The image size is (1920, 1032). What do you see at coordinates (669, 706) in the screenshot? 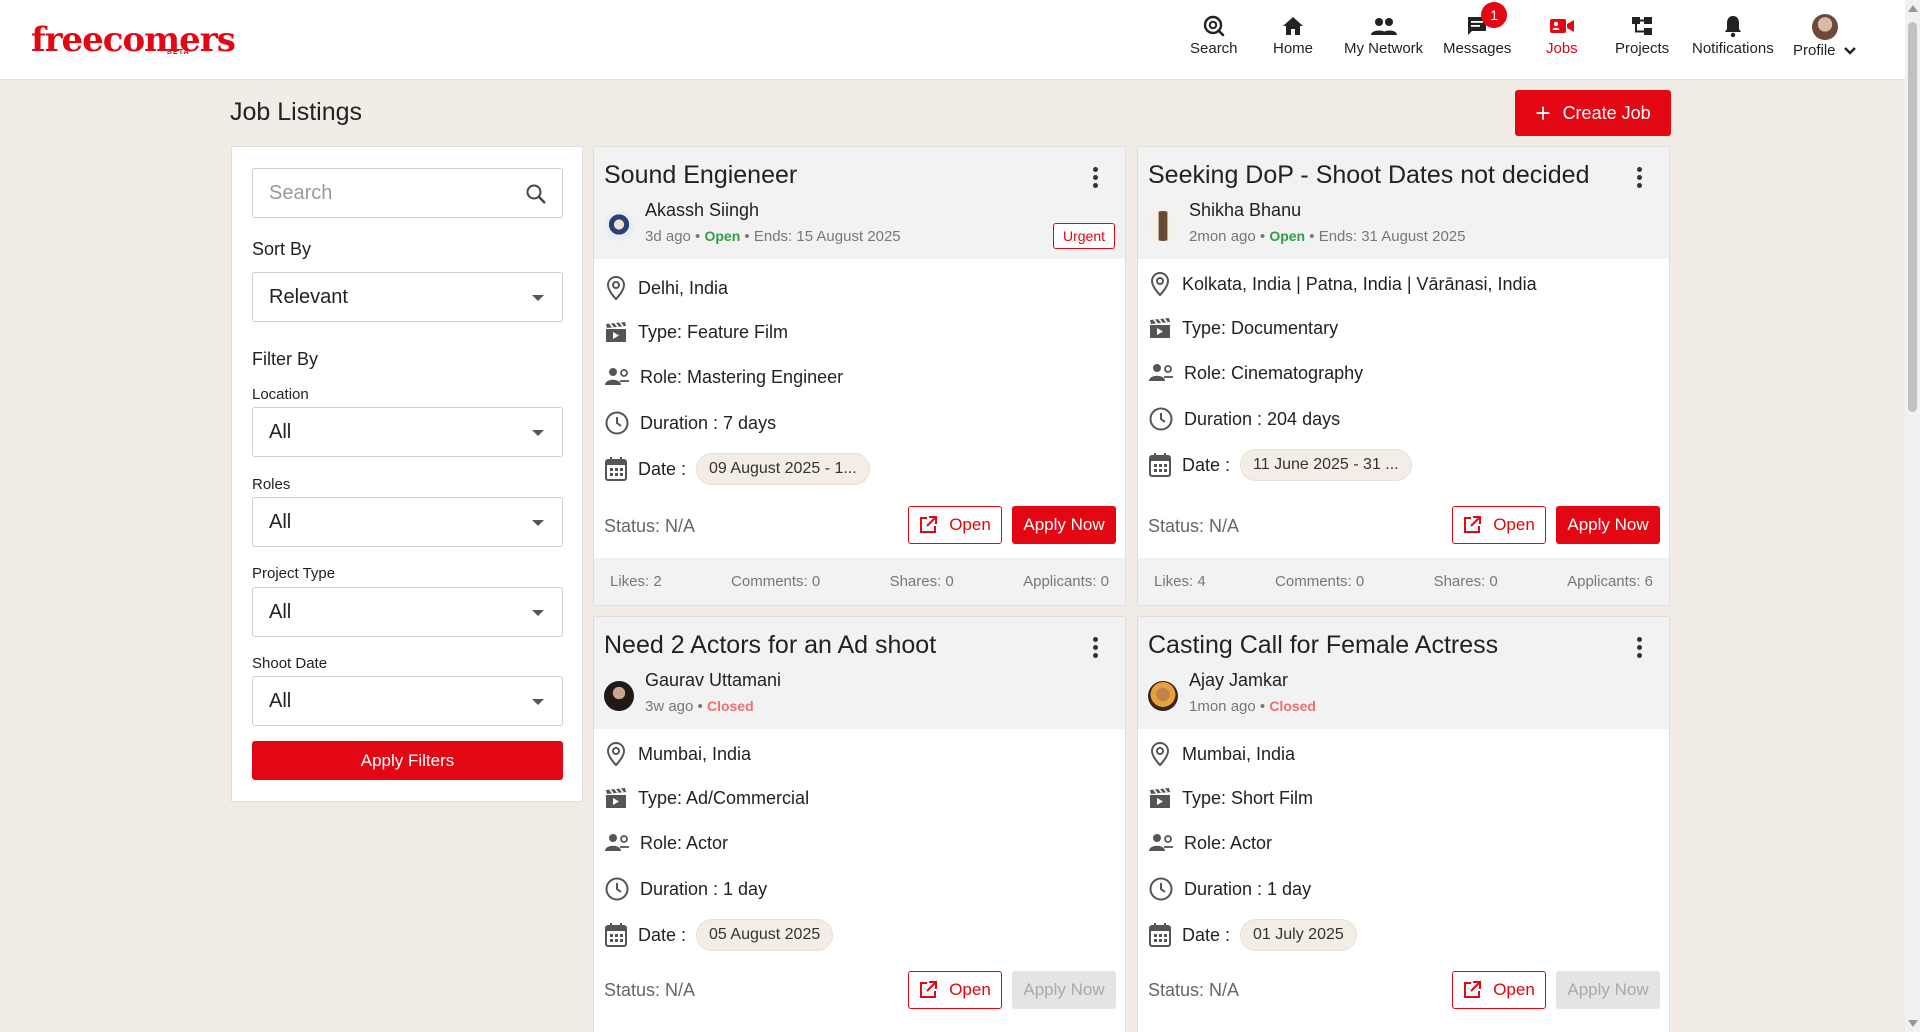
I see `posted-ago: 3w ago` at bounding box center [669, 706].